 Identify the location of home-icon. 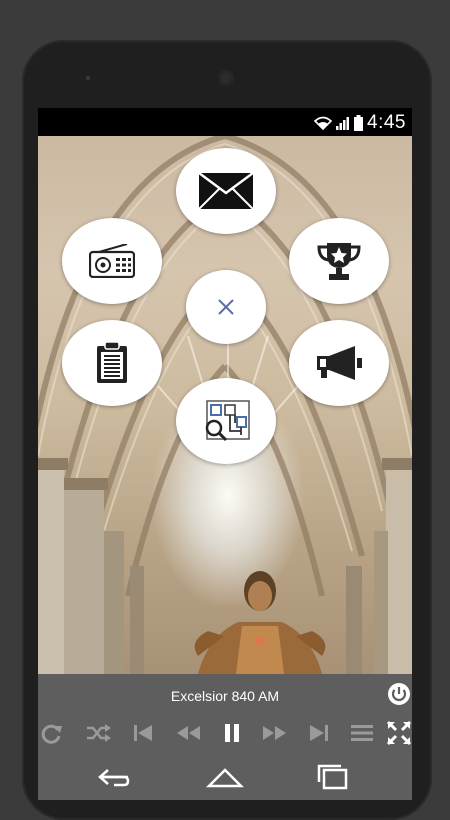
(225, 777).